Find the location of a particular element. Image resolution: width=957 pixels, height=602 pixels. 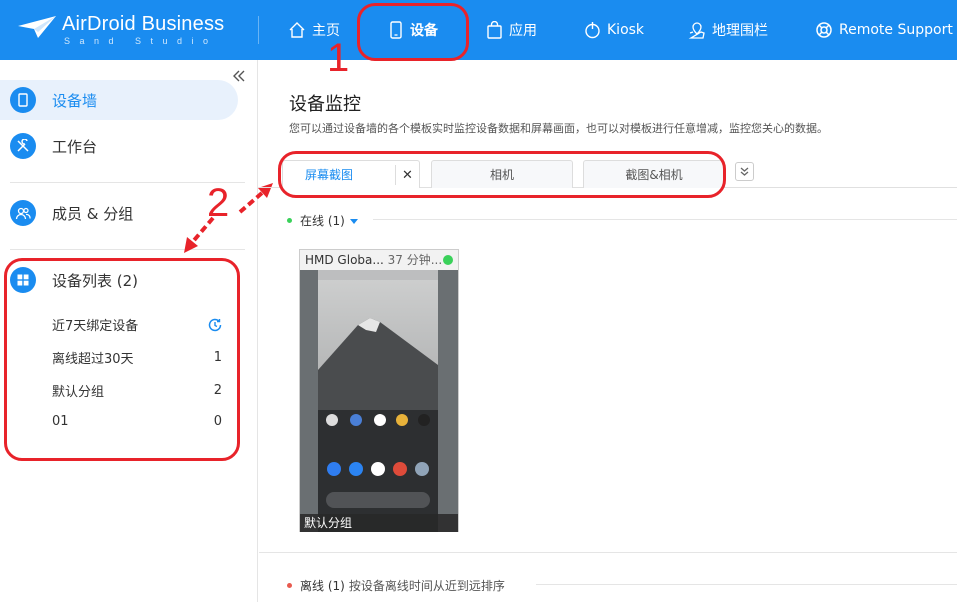

page-title: 设备监控 is located at coordinates (325, 104).